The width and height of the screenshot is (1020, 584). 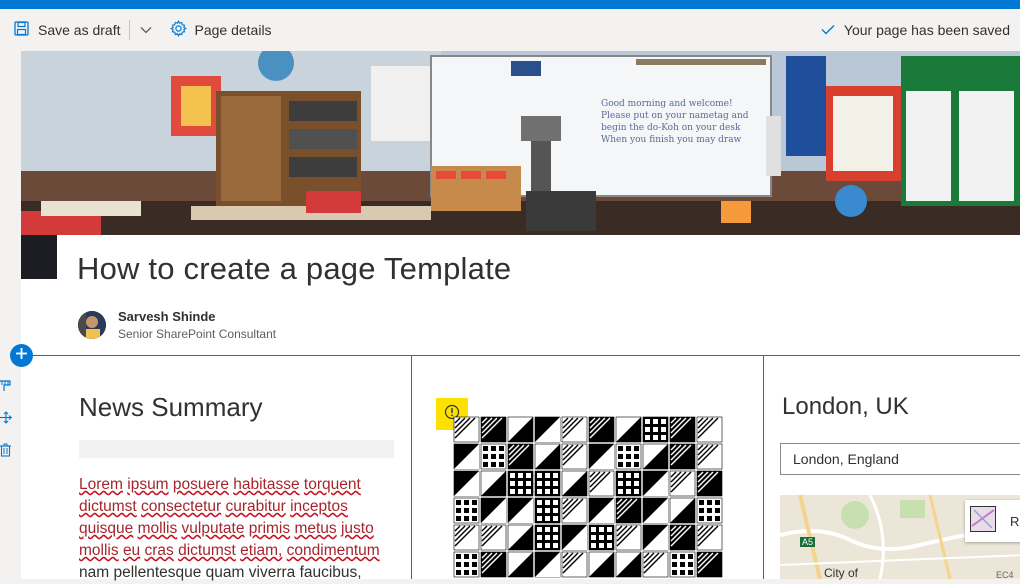 What do you see at coordinates (983, 521) in the screenshot?
I see `map-thumbnail-icon` at bounding box center [983, 521].